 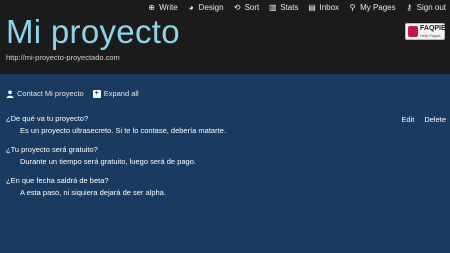 What do you see at coordinates (329, 7) in the screenshot?
I see `nav-inbox-label: Inbox` at bounding box center [329, 7].